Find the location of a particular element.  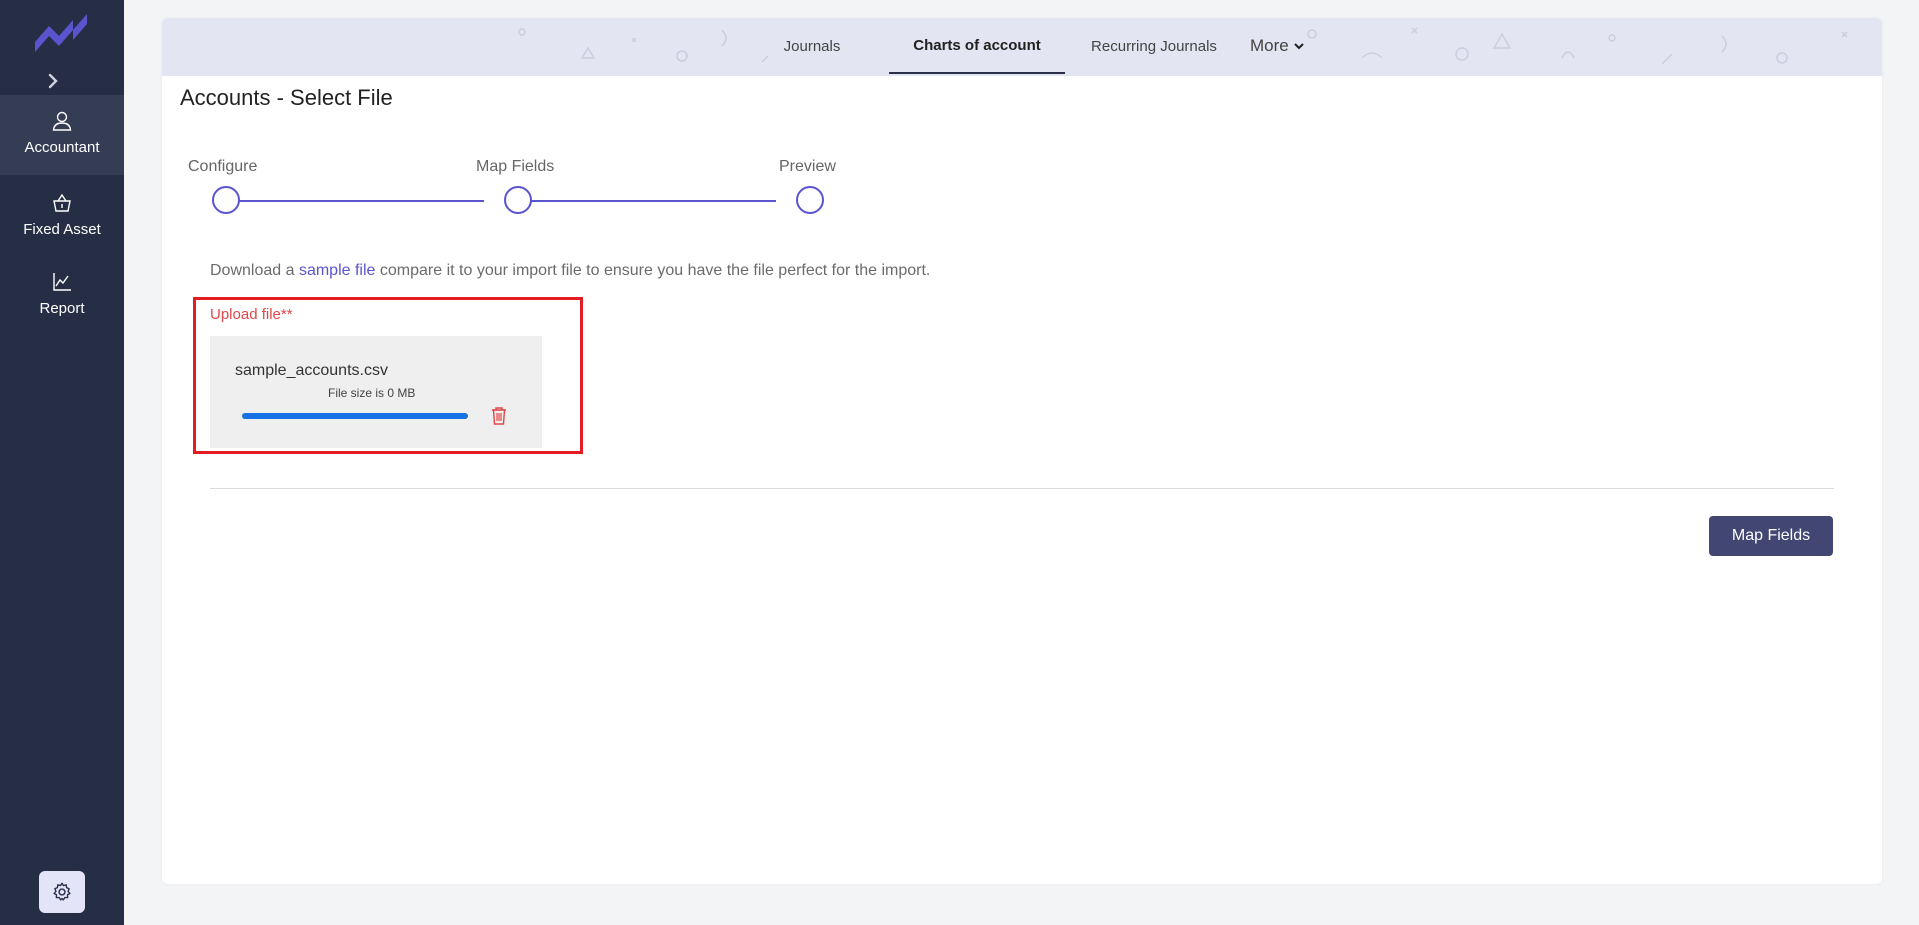

tab-recurring-journals: Recurring Journals is located at coordinates (1154, 46).